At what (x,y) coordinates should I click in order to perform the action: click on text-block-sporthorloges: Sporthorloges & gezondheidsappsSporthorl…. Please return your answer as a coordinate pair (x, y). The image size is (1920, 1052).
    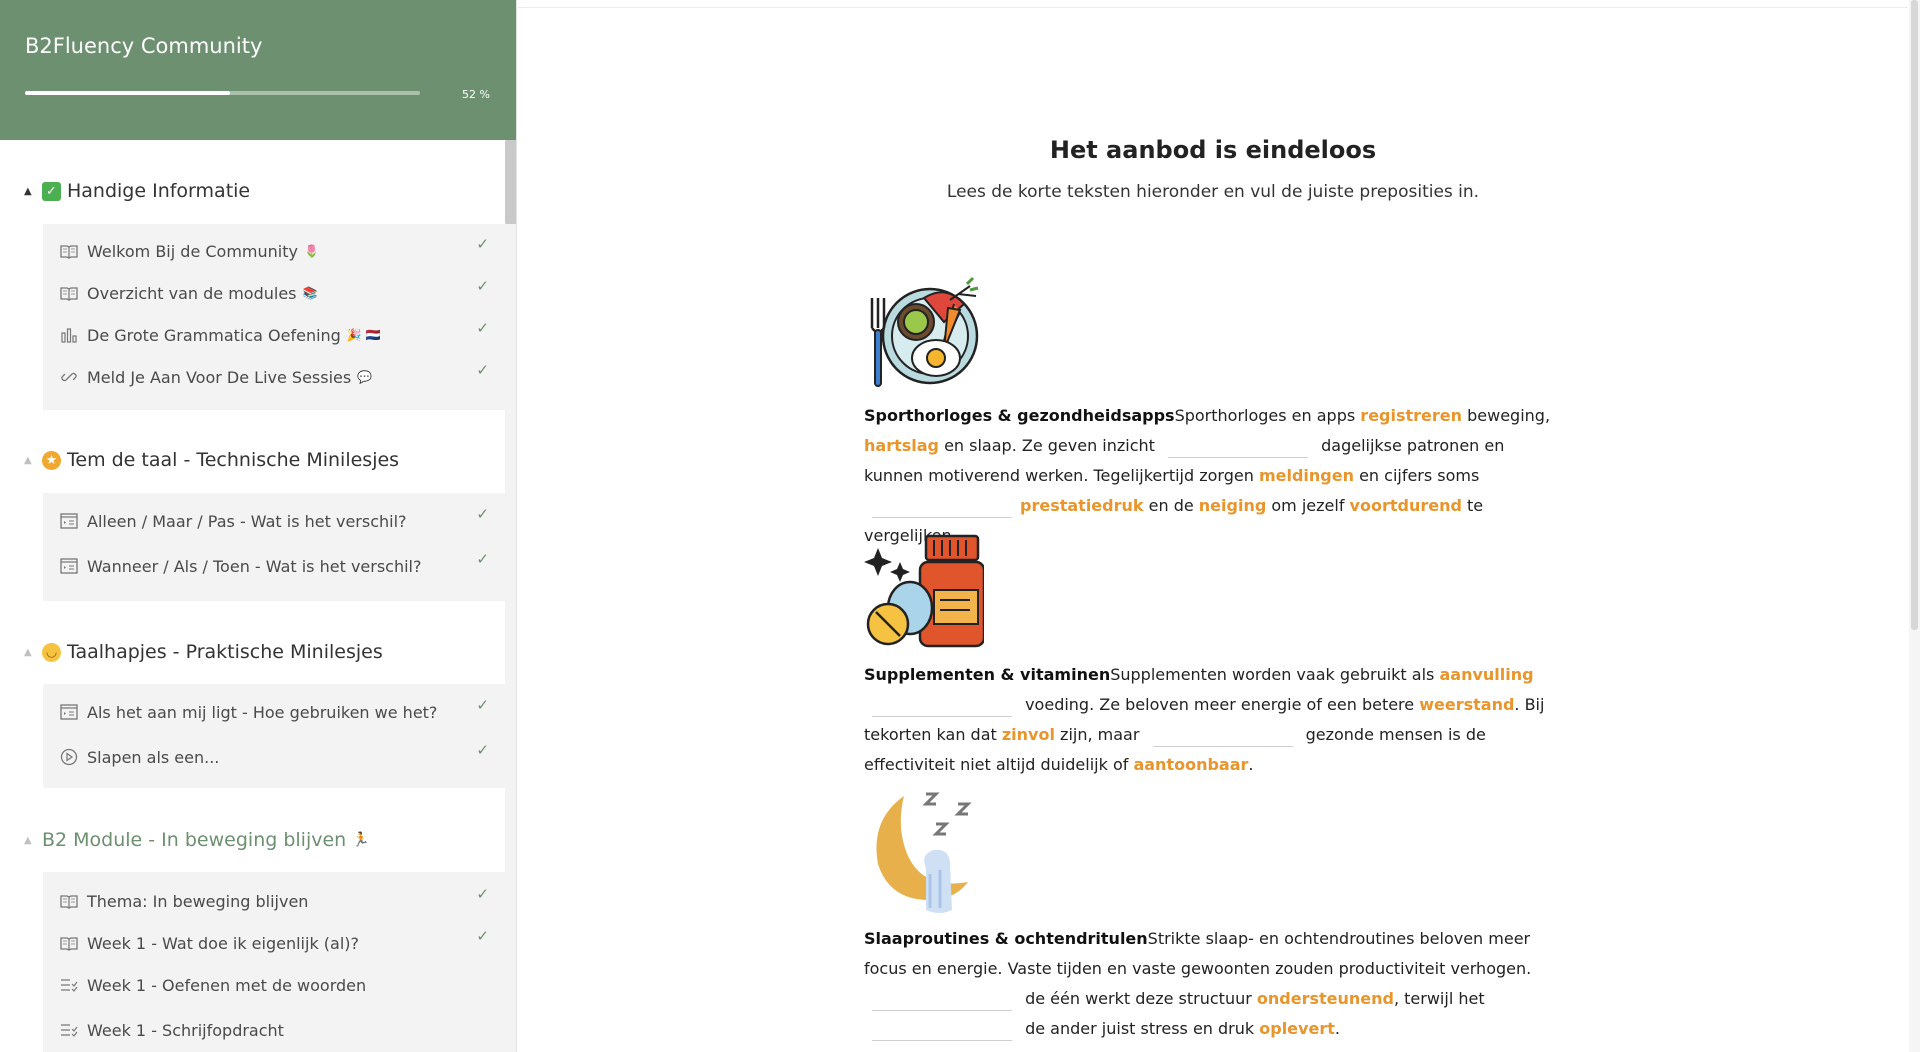
    Looking at the image, I should click on (1214, 476).